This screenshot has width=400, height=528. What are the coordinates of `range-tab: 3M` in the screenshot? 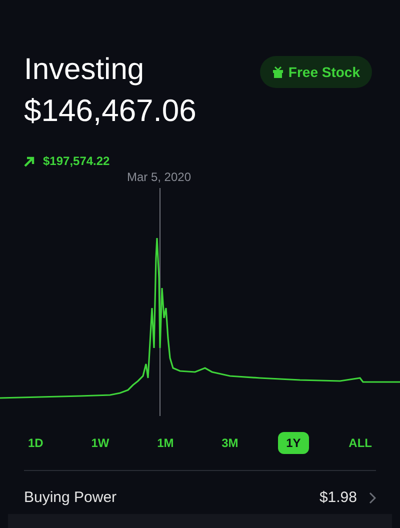 It's located at (230, 443).